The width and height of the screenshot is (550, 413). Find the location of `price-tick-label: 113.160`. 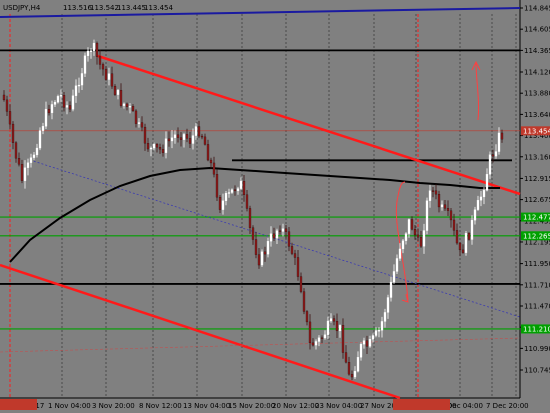

price-tick-label: 113.160 is located at coordinates (537, 157).